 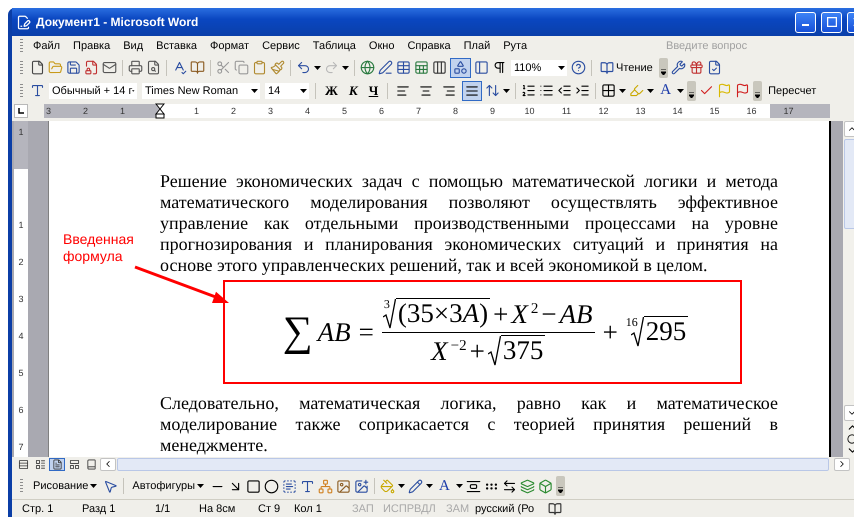 What do you see at coordinates (118, 22) in the screenshot?
I see `window-title: Документ1 - Microsoft Word` at bounding box center [118, 22].